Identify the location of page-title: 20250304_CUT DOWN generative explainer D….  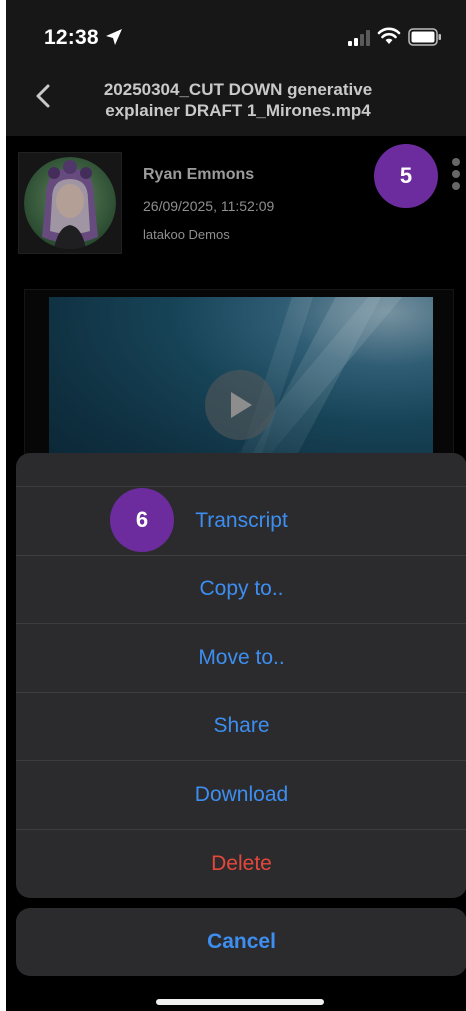
(238, 100).